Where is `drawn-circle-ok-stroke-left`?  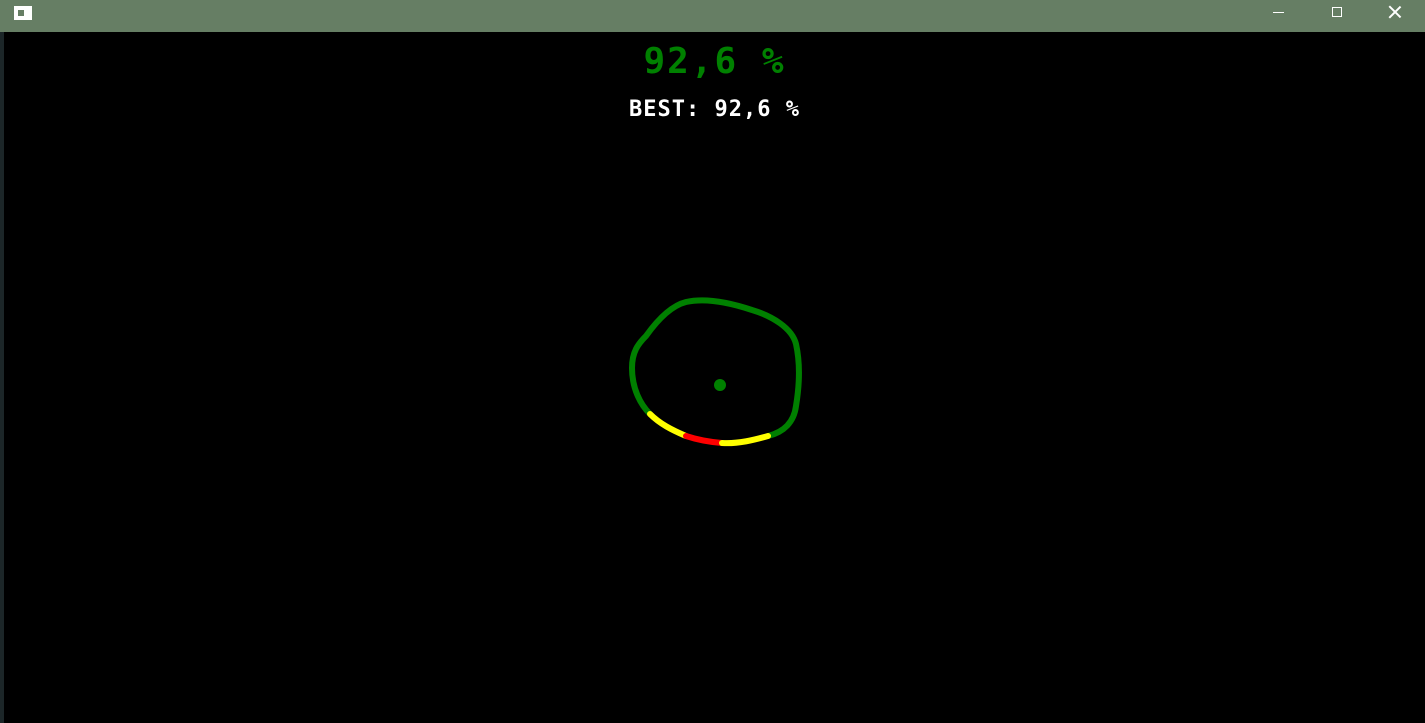
drawn-circle-ok-stroke-left is located at coordinates (668, 425).